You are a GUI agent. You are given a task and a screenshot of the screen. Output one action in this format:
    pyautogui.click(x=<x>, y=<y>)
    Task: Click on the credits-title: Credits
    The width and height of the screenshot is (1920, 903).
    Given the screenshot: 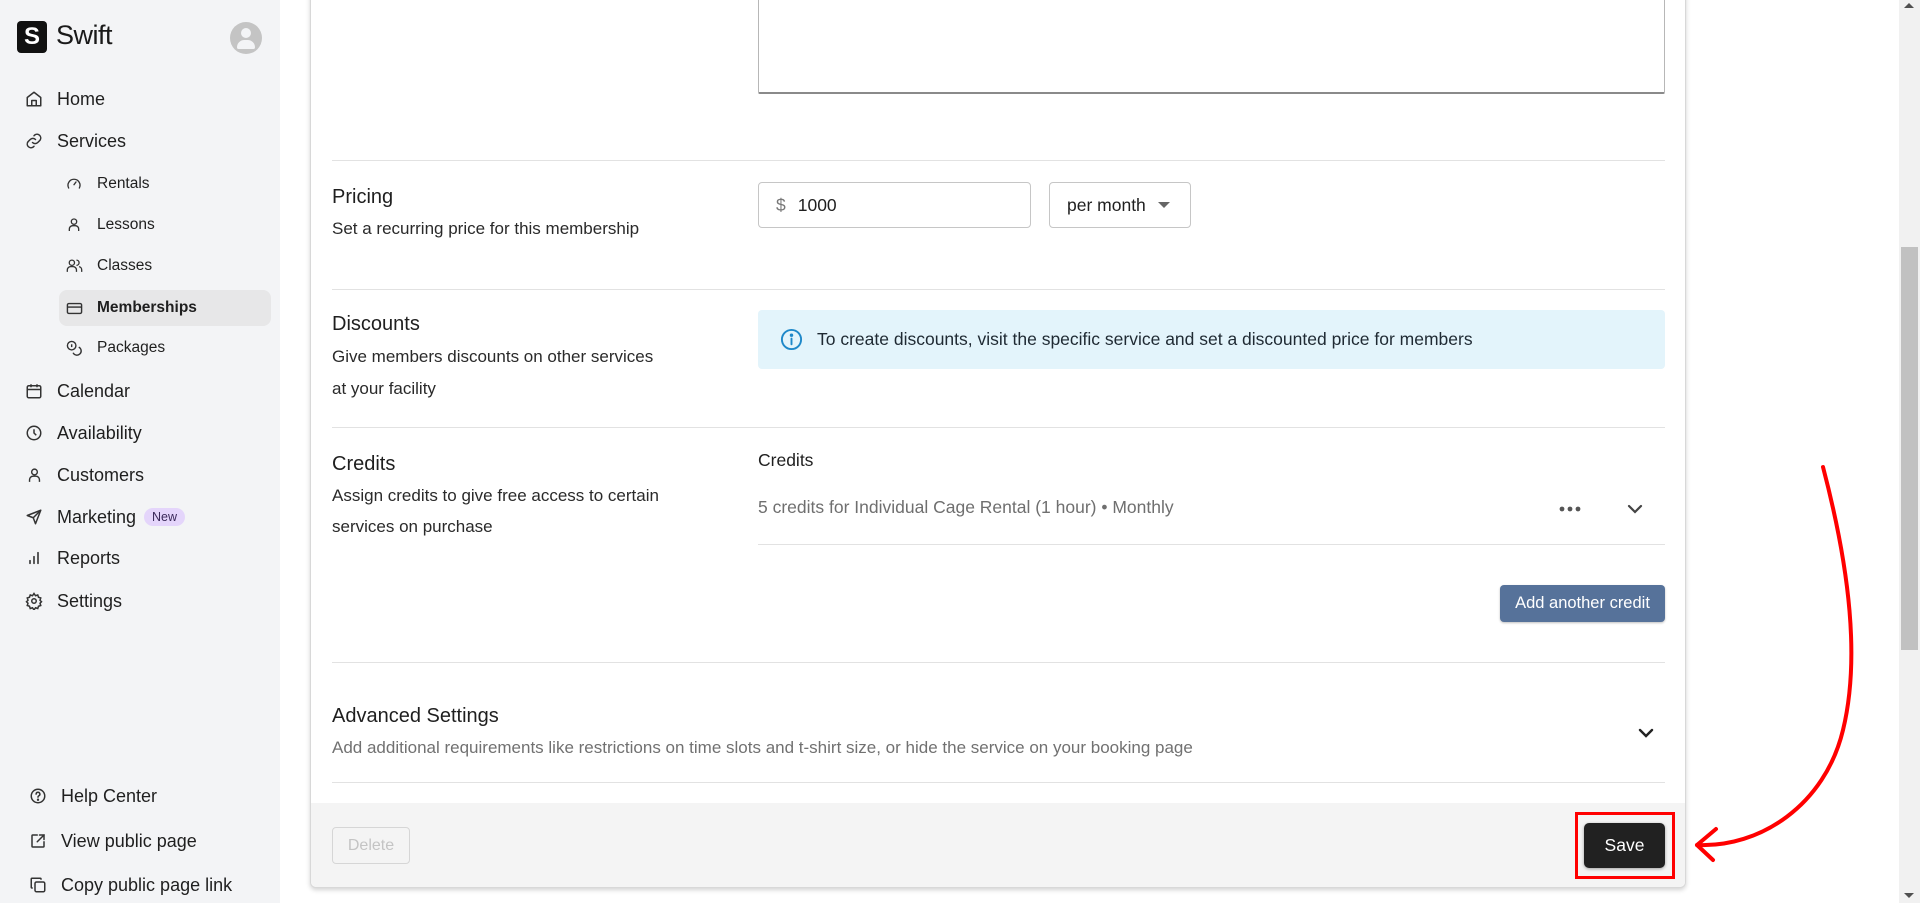 What is the action you would take?
    pyautogui.click(x=364, y=464)
    